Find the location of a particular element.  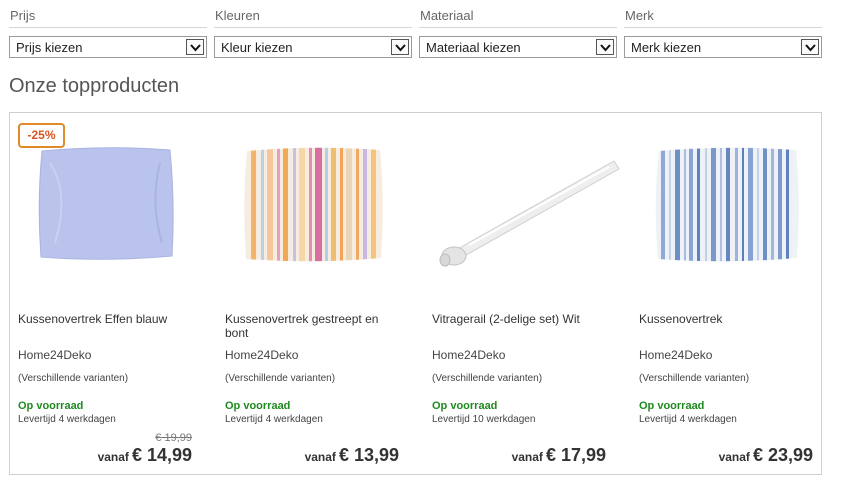

select-value: Prijs kiezen is located at coordinates (49, 47).